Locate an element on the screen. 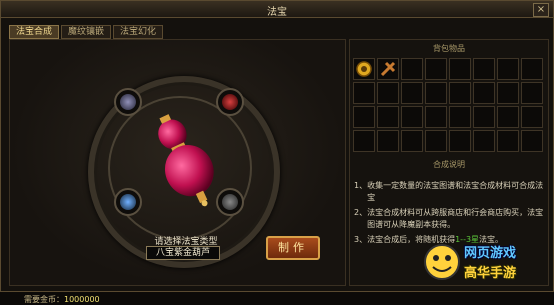  gourd-treasure-icon is located at coordinates (186, 160).